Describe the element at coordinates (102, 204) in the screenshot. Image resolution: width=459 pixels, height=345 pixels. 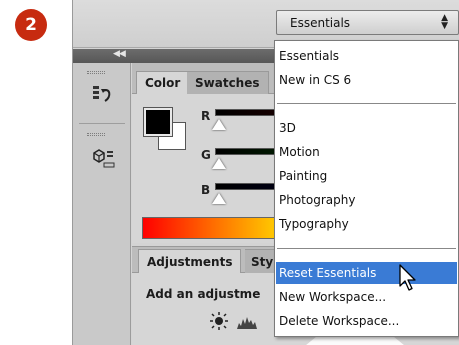
I see `panel-dock` at that location.